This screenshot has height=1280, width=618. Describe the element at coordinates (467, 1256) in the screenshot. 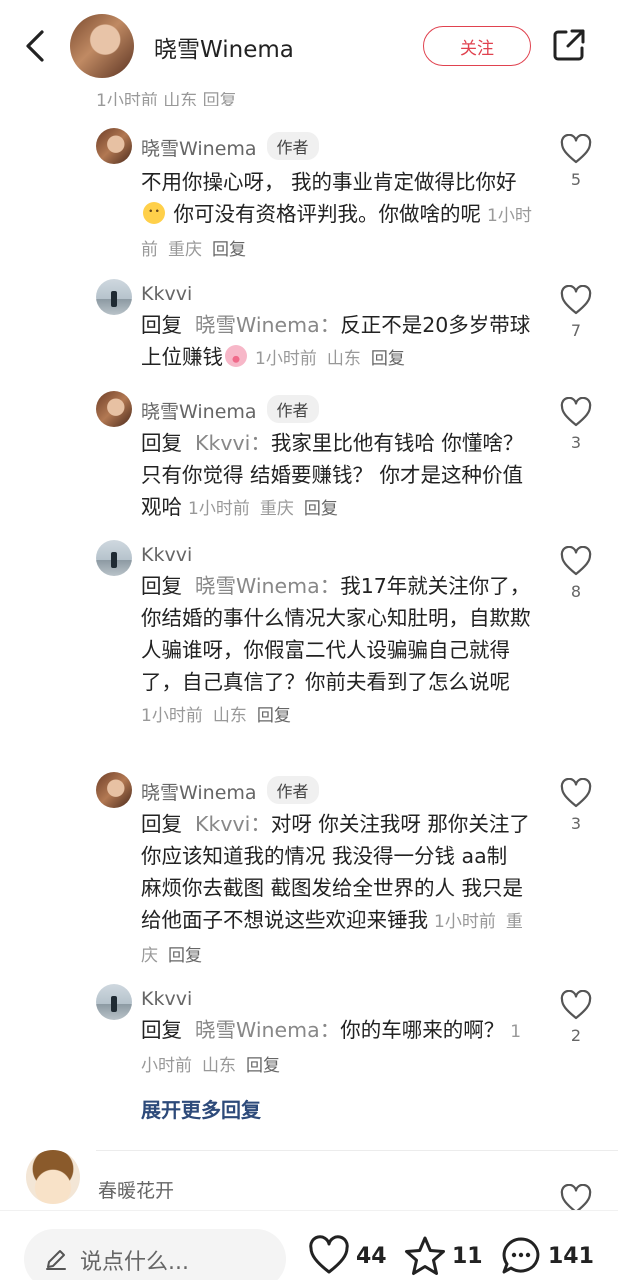

I see `favorite-count: 11` at that location.